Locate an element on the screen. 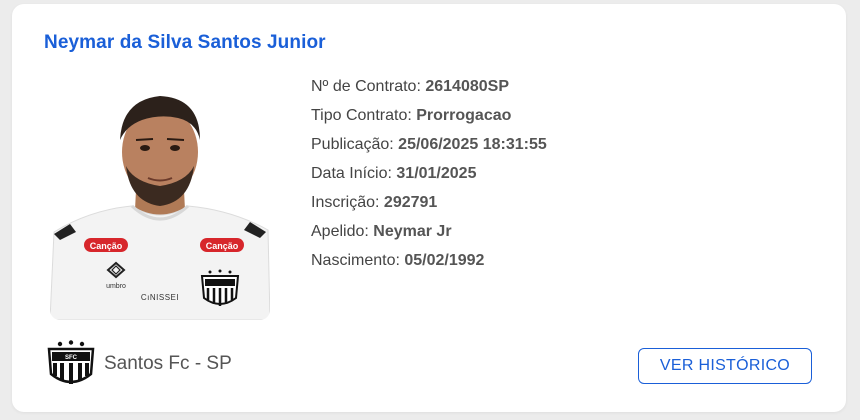 Image resolution: width=860 pixels, height=420 pixels. detail-label: Apelido: is located at coordinates (340, 231).